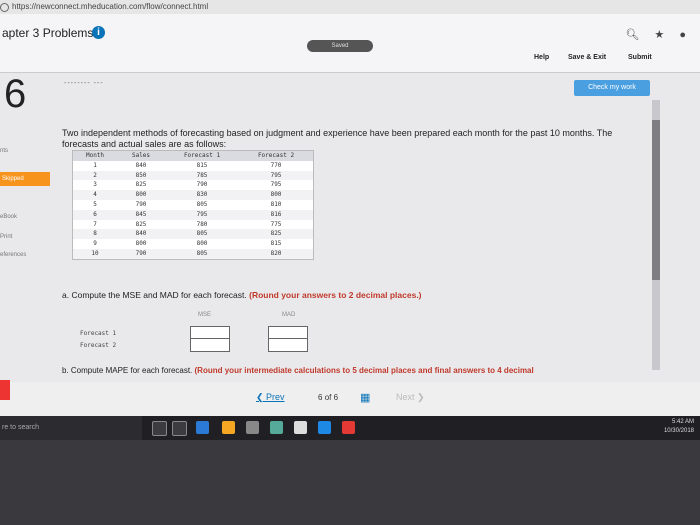 This screenshot has height=525, width=700. Describe the element at coordinates (98, 345) in the screenshot. I see `forecast-2-row-label: Forecast 2` at that location.